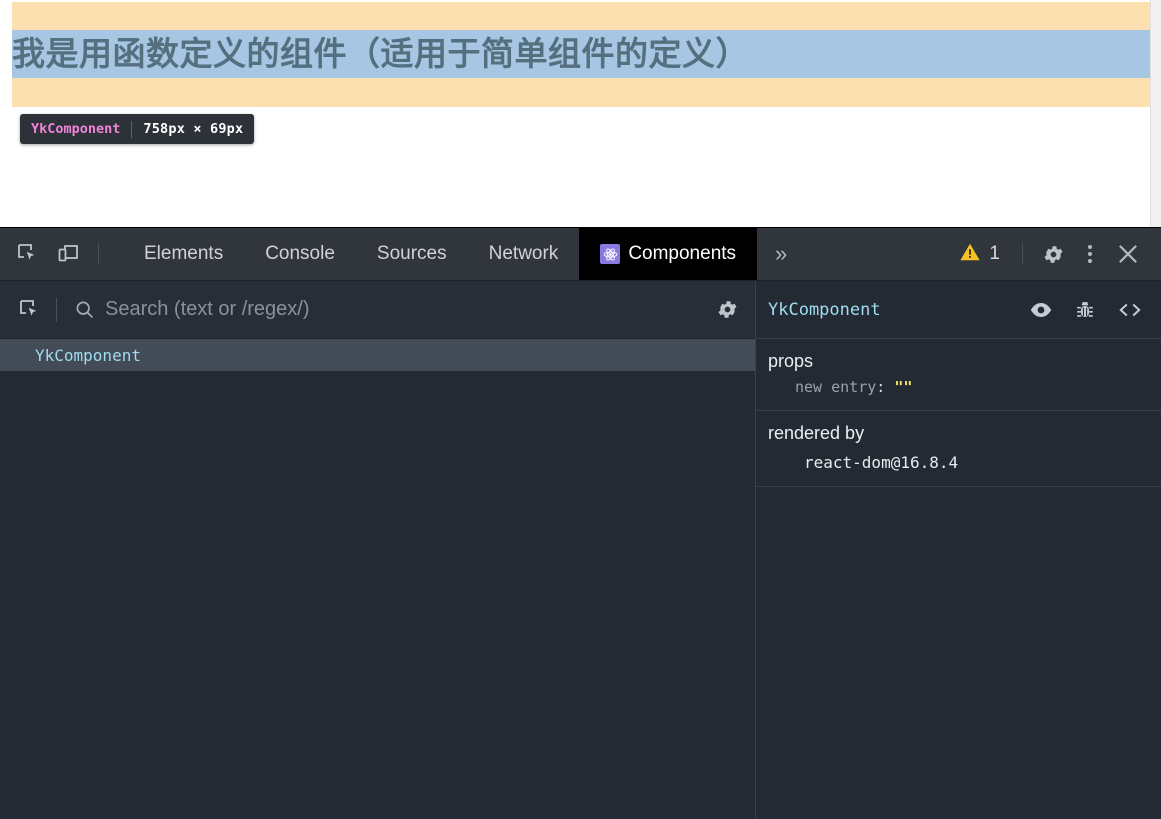  I want to click on tab-components: Components, so click(668, 254).